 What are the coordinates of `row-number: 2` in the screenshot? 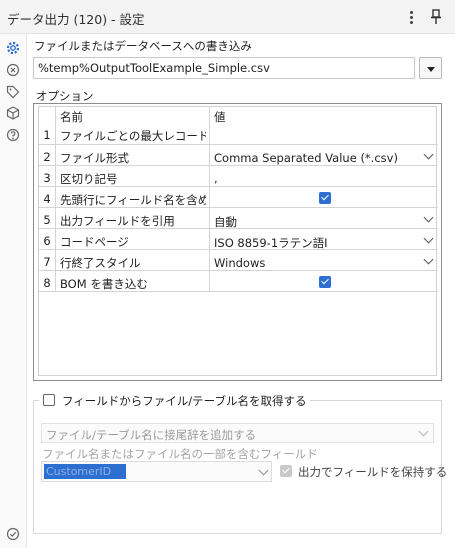 It's located at (47, 157).